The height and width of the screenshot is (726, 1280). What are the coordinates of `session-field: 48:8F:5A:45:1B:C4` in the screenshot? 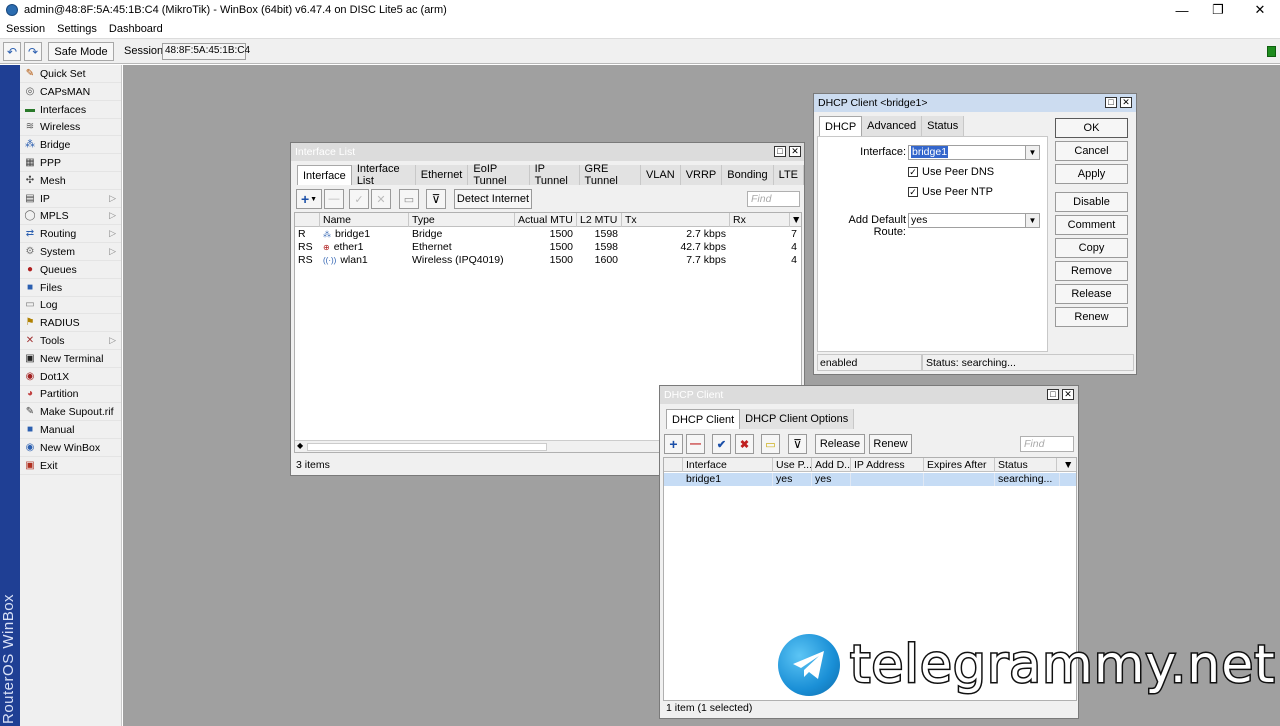 It's located at (206, 51).